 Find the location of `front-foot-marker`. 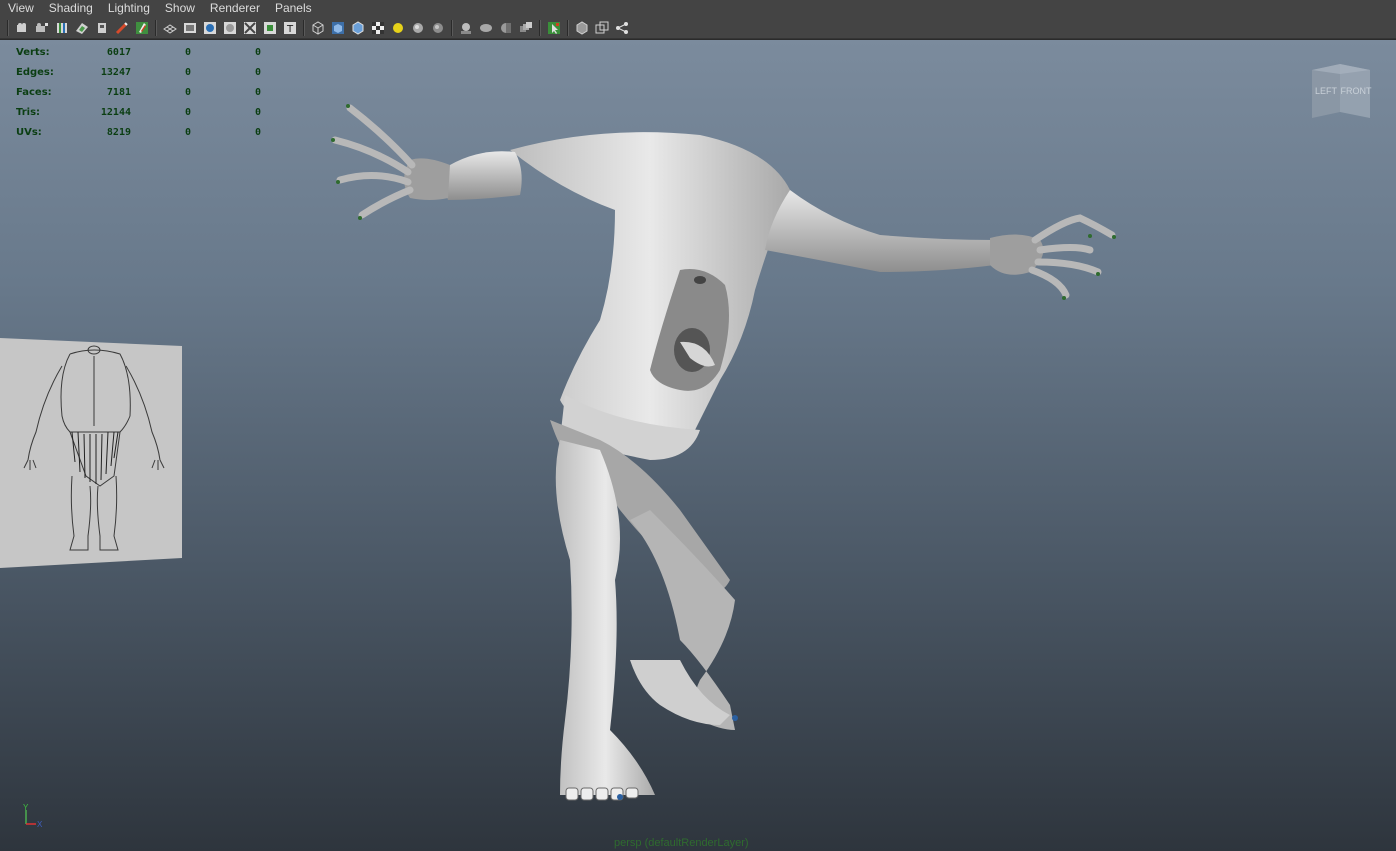

front-foot-marker is located at coordinates (620, 797).